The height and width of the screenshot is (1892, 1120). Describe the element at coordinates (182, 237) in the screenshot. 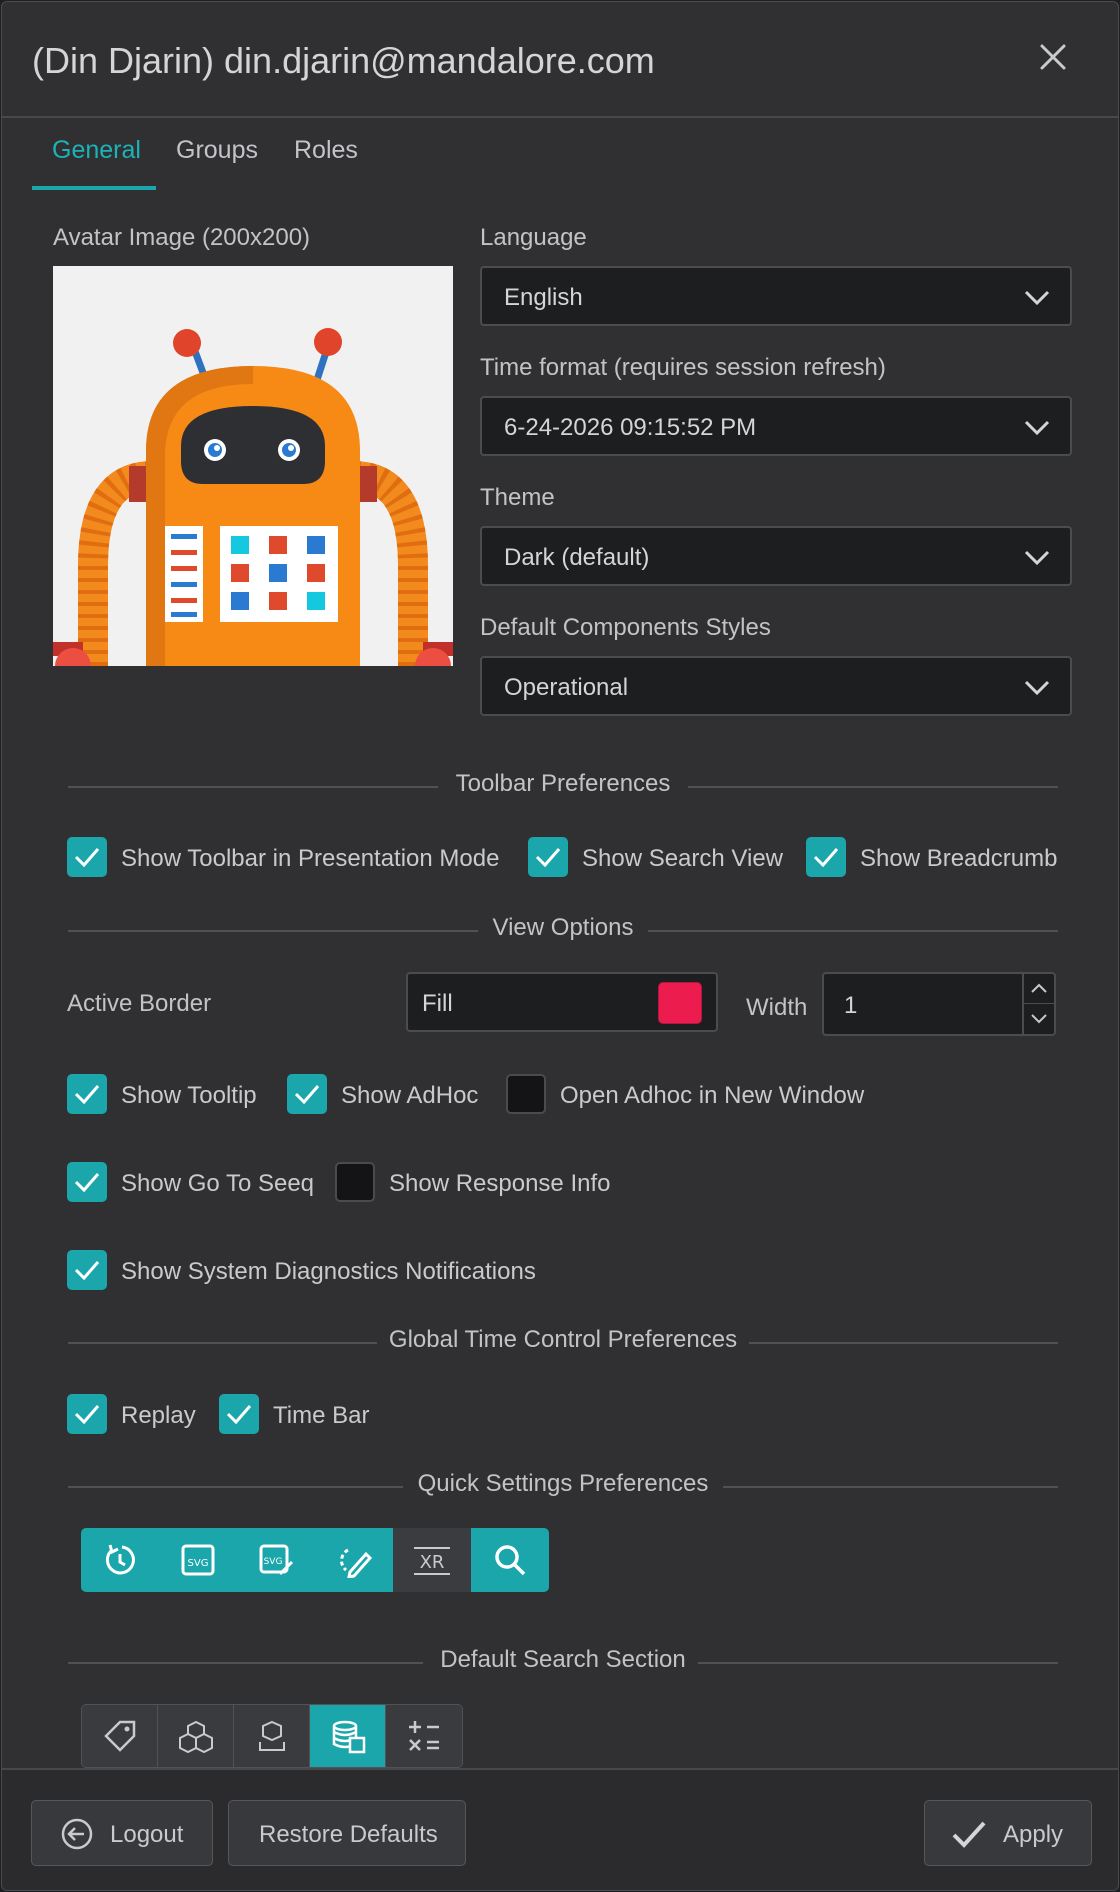

I see `avatar-label: Avatar Image (200x200)` at that location.